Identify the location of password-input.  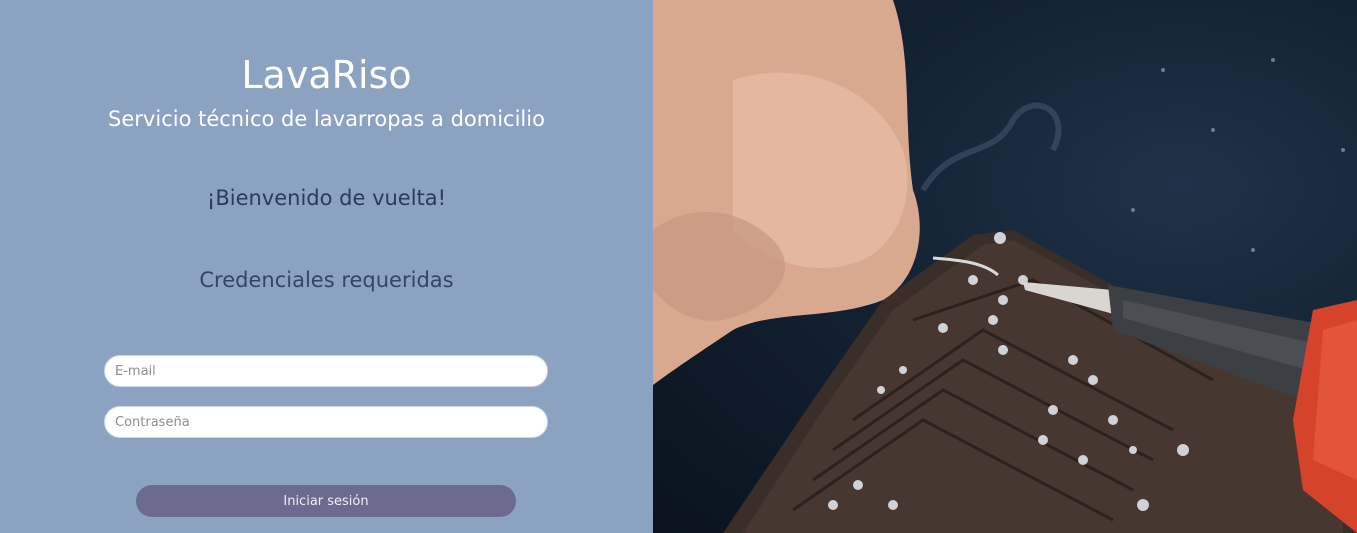
(326, 422).